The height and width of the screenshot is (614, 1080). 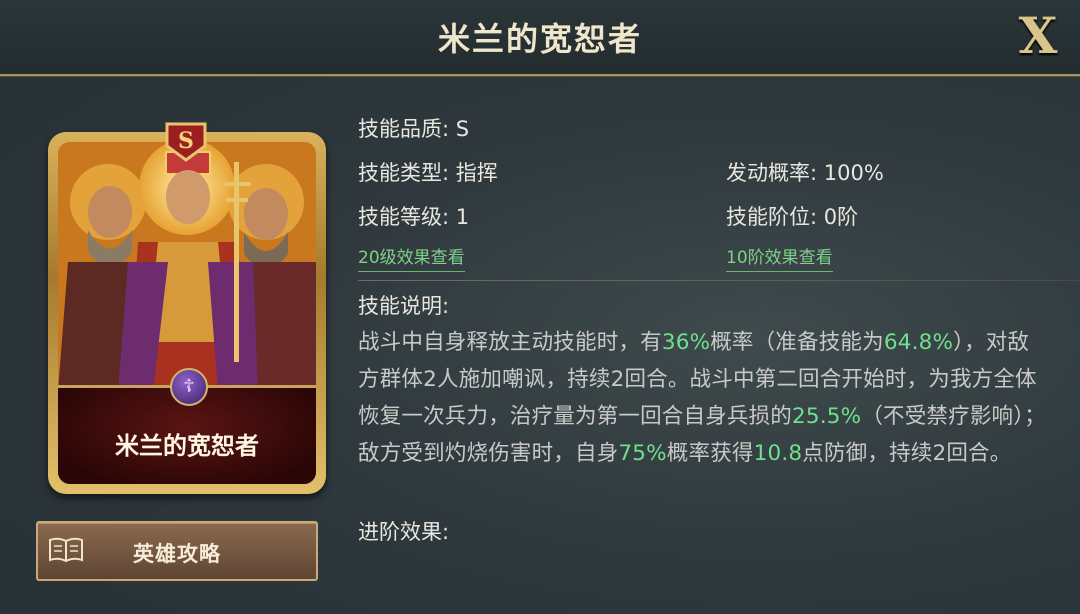 What do you see at coordinates (414, 129) in the screenshot?
I see `skill-quality: 技能品质: S` at bounding box center [414, 129].